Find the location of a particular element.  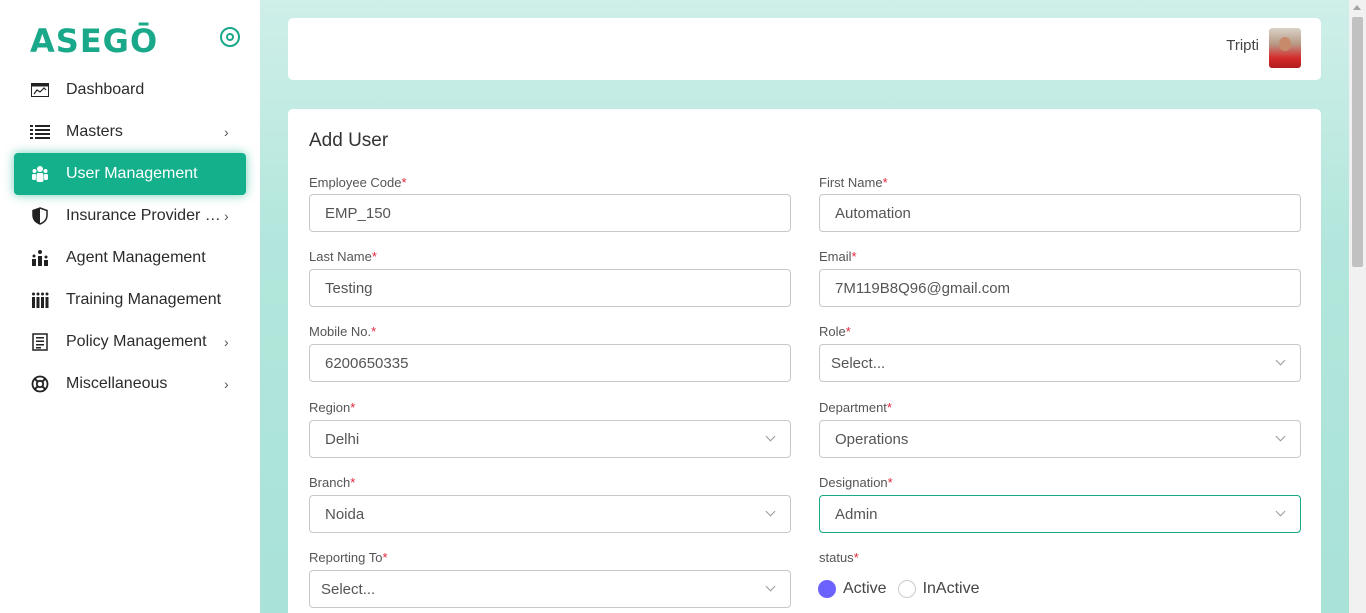

policy-icon is located at coordinates (40, 342).